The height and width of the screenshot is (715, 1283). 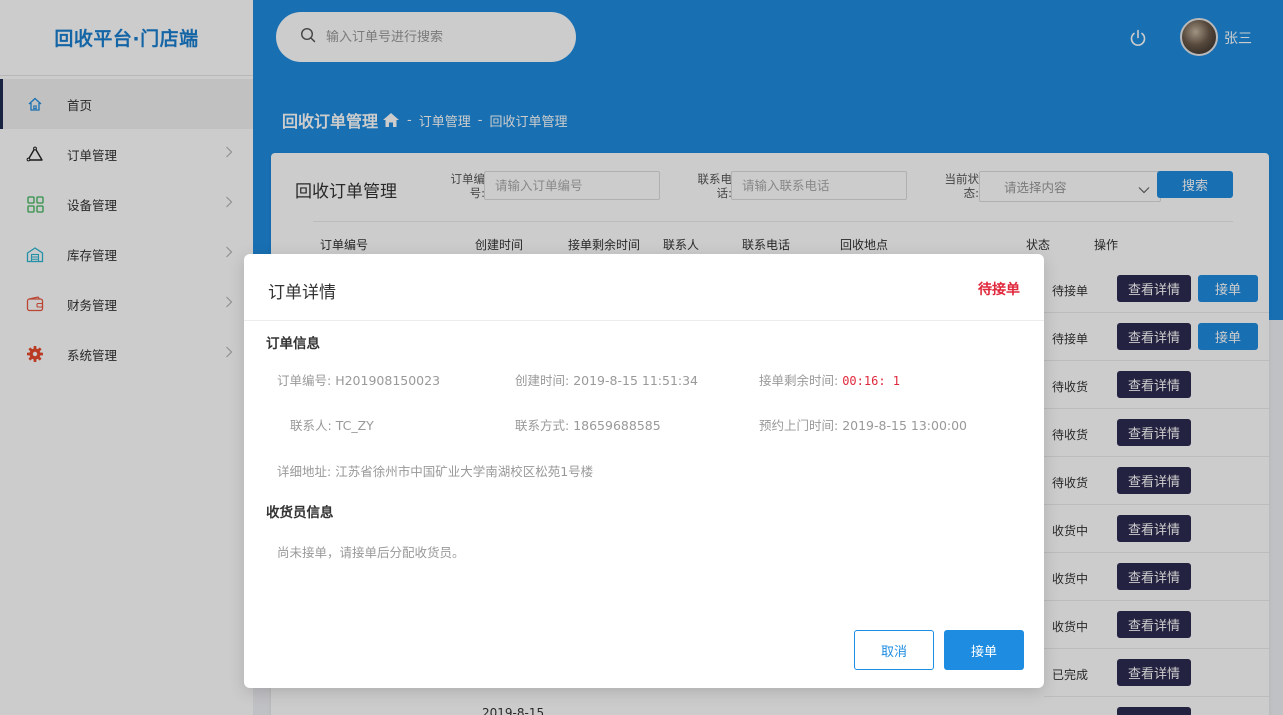 What do you see at coordinates (636, 380) in the screenshot?
I see `field-value: 2019-8-15 11:51:34` at bounding box center [636, 380].